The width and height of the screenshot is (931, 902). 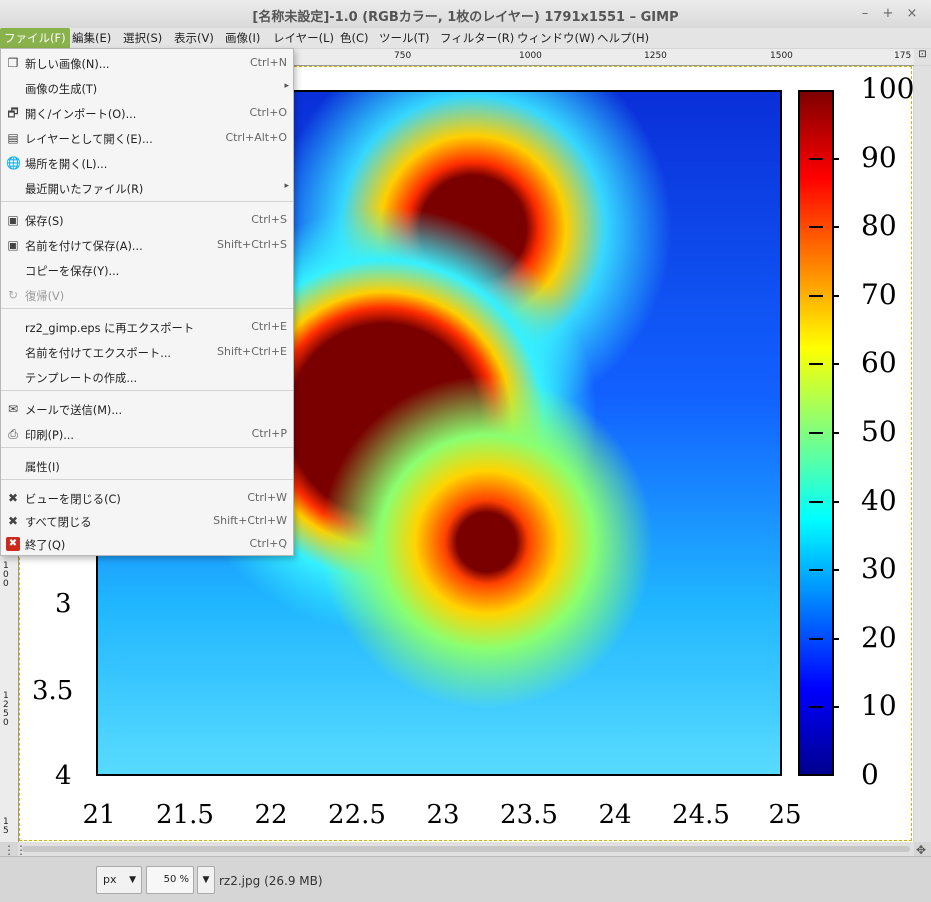 I want to click on horizontal-scrollbar, so click(x=466, y=849).